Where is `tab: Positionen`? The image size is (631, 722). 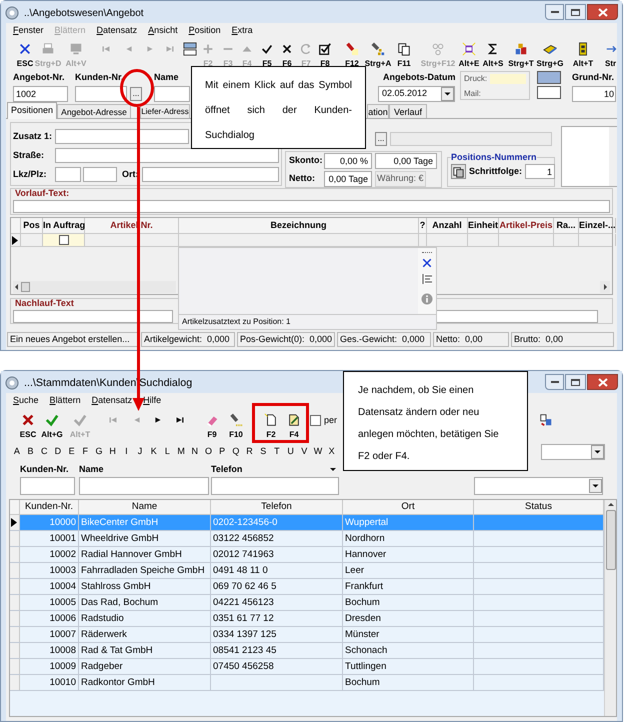
tab: Positionen is located at coordinates (32, 110).